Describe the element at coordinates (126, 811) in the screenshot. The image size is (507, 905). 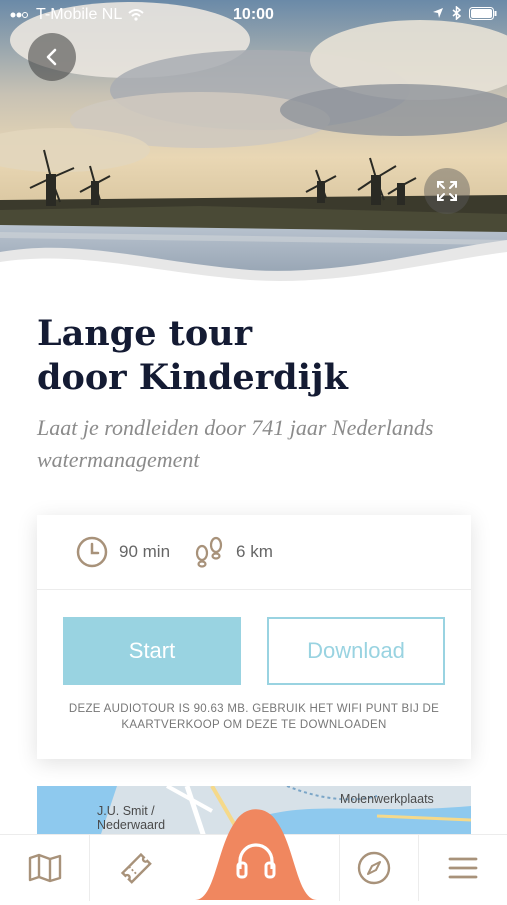
I see `map-label-smit-line-1: J.U. Smit /` at that location.